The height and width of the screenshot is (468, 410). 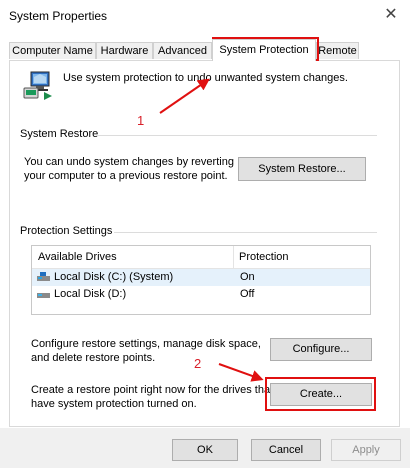 What do you see at coordinates (184, 96) in the screenshot?
I see `arrow-to-tab` at bounding box center [184, 96].